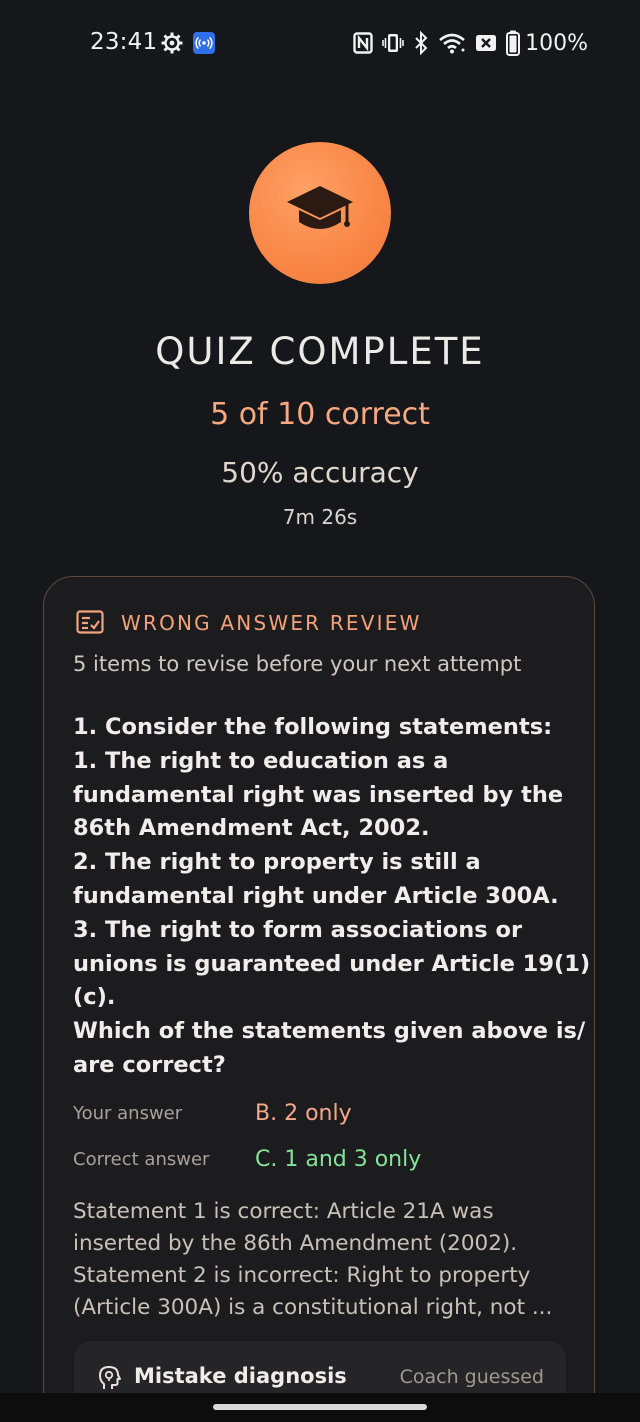 The height and width of the screenshot is (1422, 640). Describe the element at coordinates (421, 43) in the screenshot. I see `bluetooth-icon` at that location.